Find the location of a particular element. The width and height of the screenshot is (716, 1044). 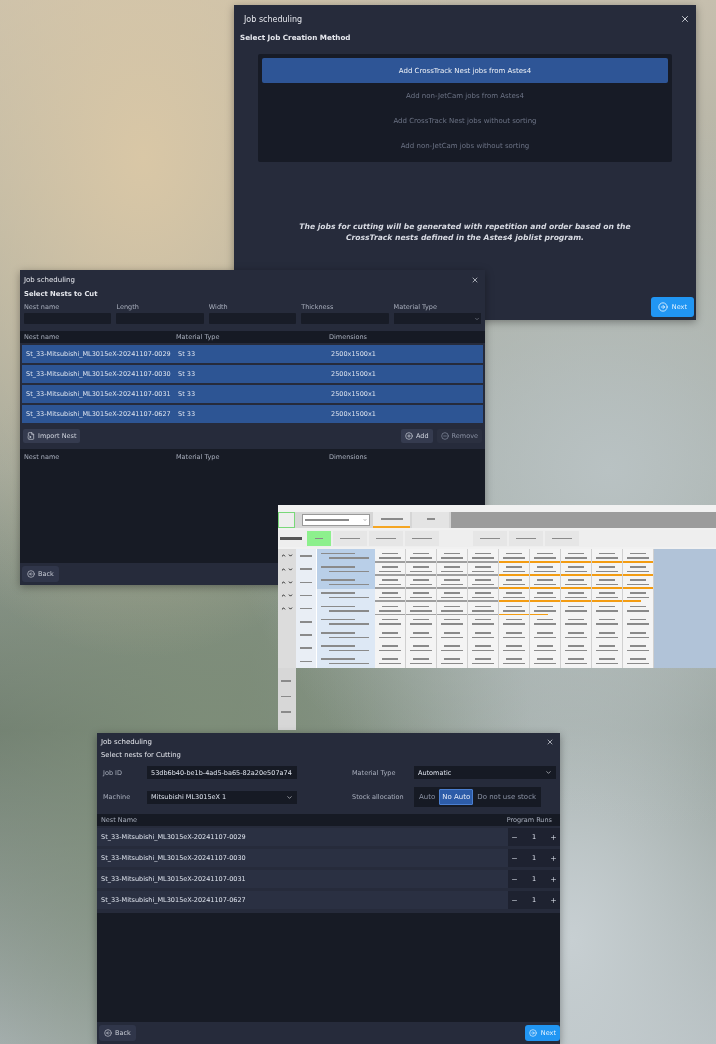

window-title: Job scheduling is located at coordinates (273, 19).